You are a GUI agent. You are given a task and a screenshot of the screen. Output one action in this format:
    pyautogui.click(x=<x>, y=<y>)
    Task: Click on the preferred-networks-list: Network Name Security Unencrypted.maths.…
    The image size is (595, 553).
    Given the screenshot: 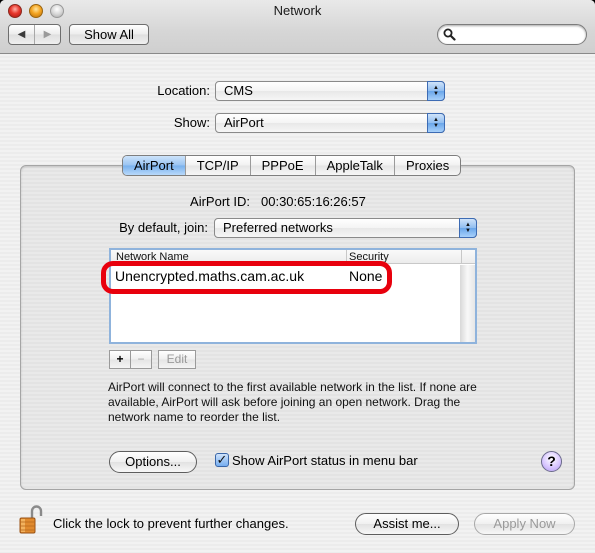 What is the action you would take?
    pyautogui.click(x=293, y=296)
    